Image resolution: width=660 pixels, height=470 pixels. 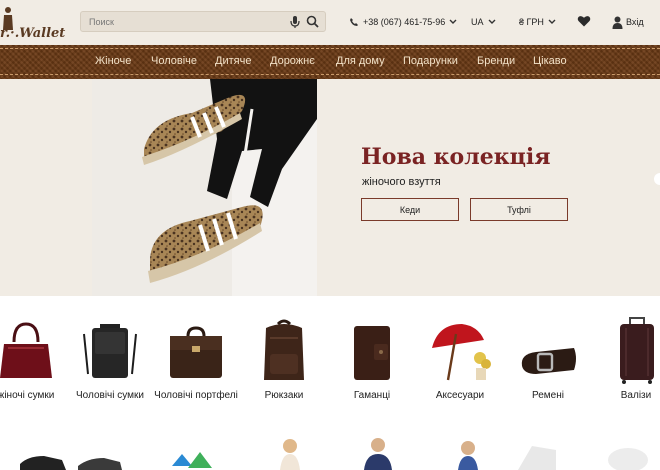 What do you see at coordinates (627, 453) in the screenshot?
I see `pillow-icon` at bounding box center [627, 453].